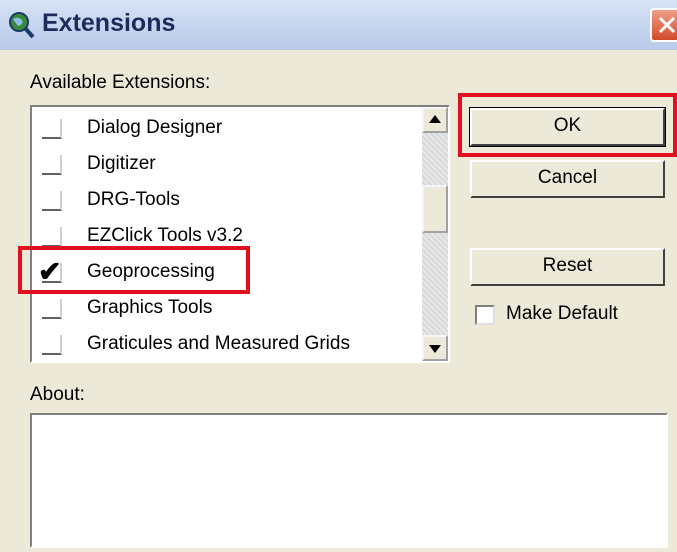 This screenshot has width=677, height=552. What do you see at coordinates (227, 165) in the screenshot?
I see `list-item-digitizer: Digitizer` at bounding box center [227, 165].